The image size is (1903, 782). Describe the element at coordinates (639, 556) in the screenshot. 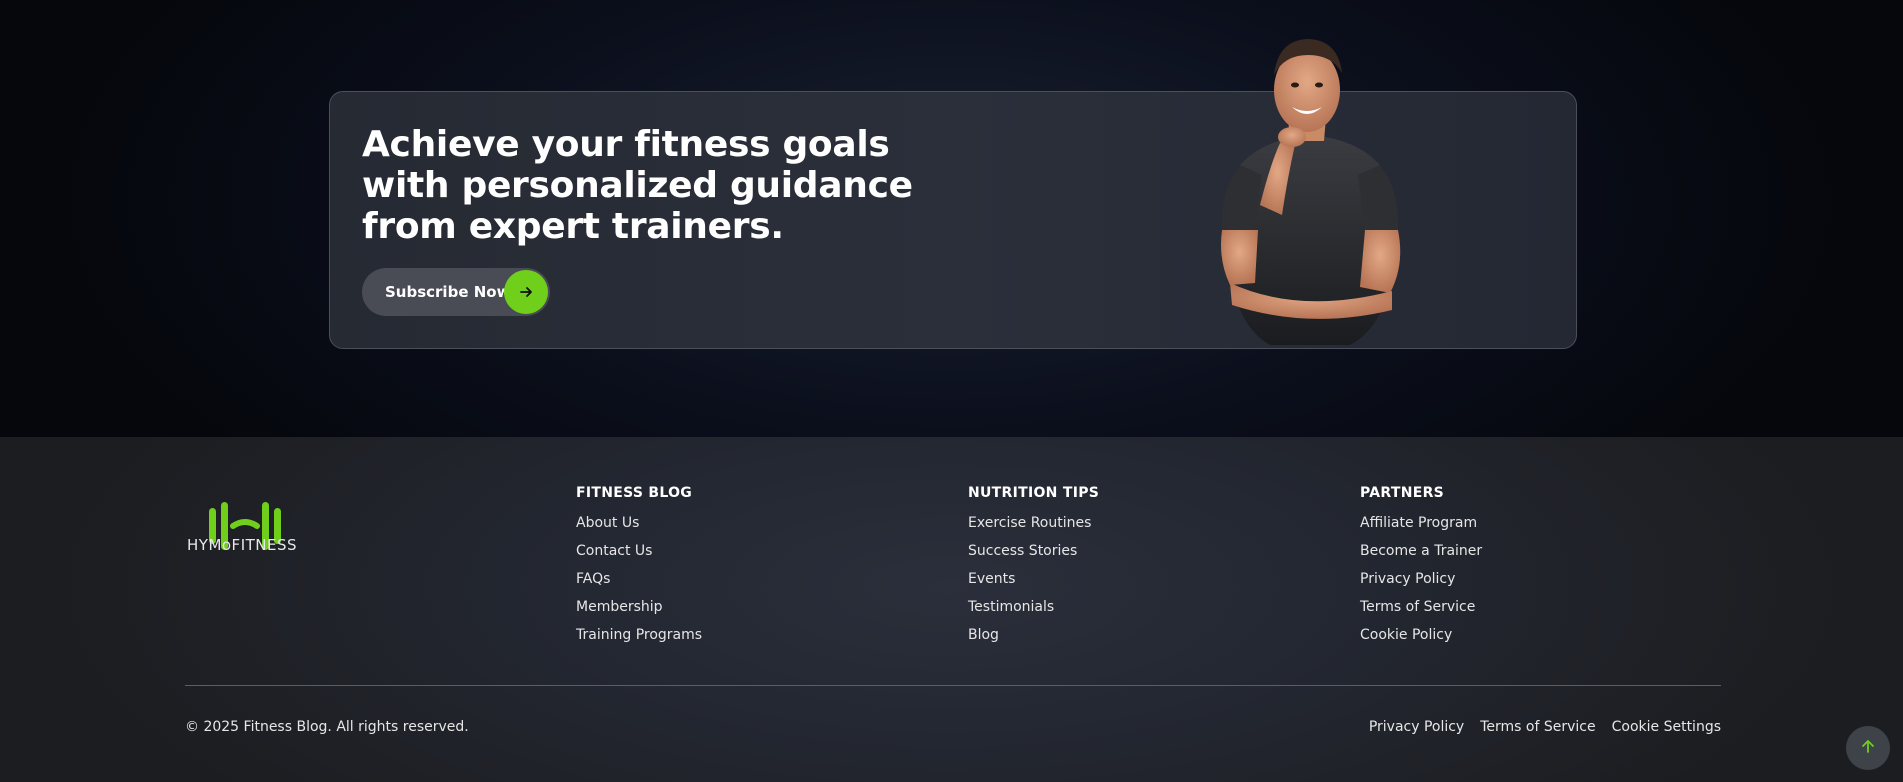

I see `footer-link-contact-us: Contact Us` at that location.